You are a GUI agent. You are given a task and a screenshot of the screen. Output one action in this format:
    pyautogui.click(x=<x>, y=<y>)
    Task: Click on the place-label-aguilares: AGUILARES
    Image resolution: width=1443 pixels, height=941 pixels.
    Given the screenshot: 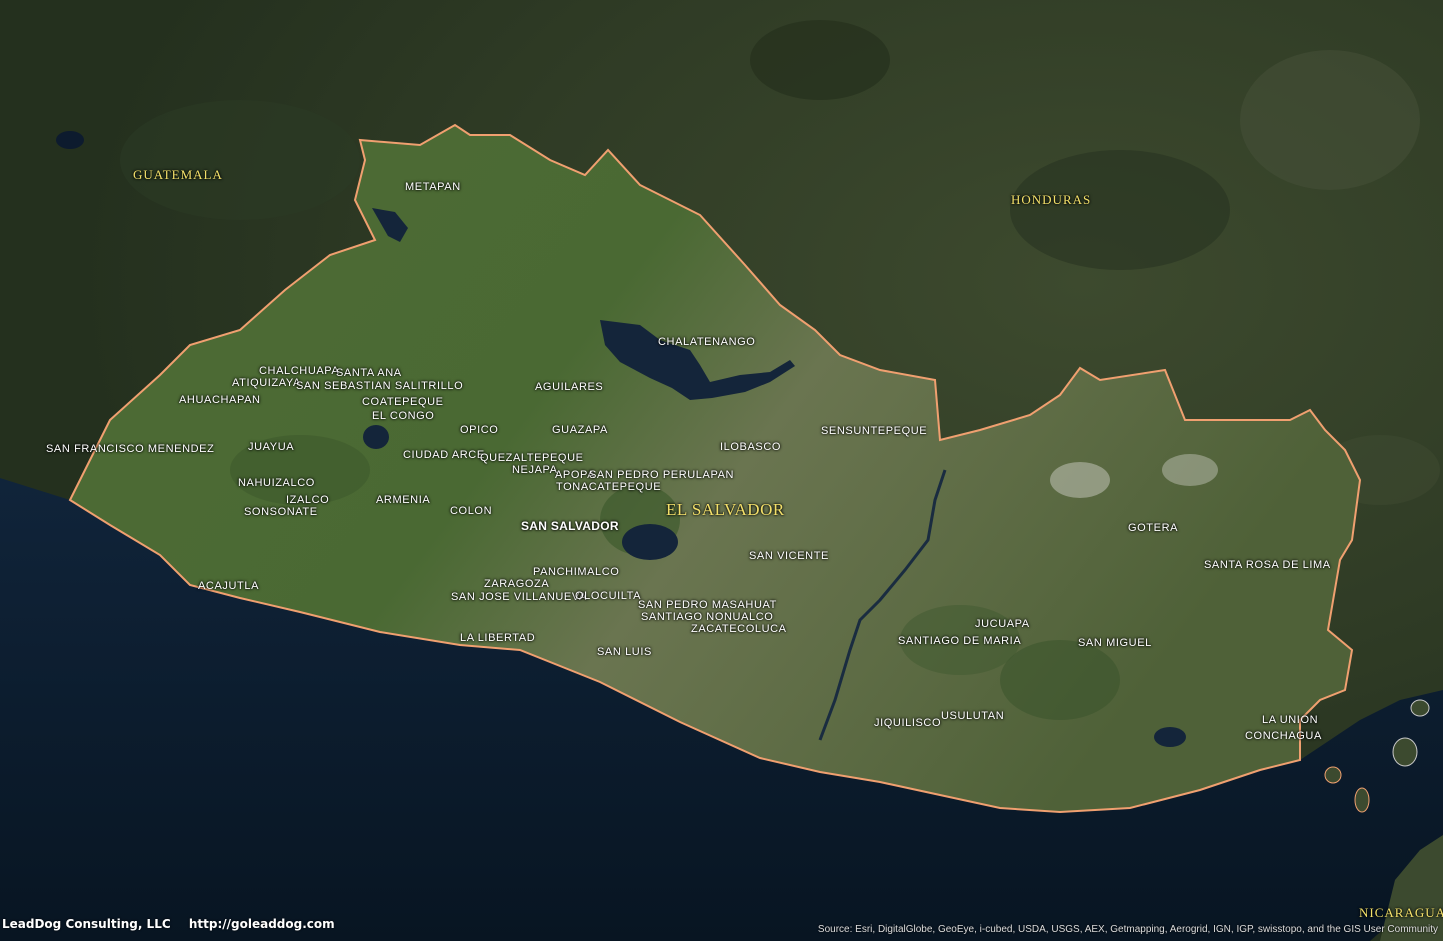 What is the action you would take?
    pyautogui.click(x=569, y=387)
    